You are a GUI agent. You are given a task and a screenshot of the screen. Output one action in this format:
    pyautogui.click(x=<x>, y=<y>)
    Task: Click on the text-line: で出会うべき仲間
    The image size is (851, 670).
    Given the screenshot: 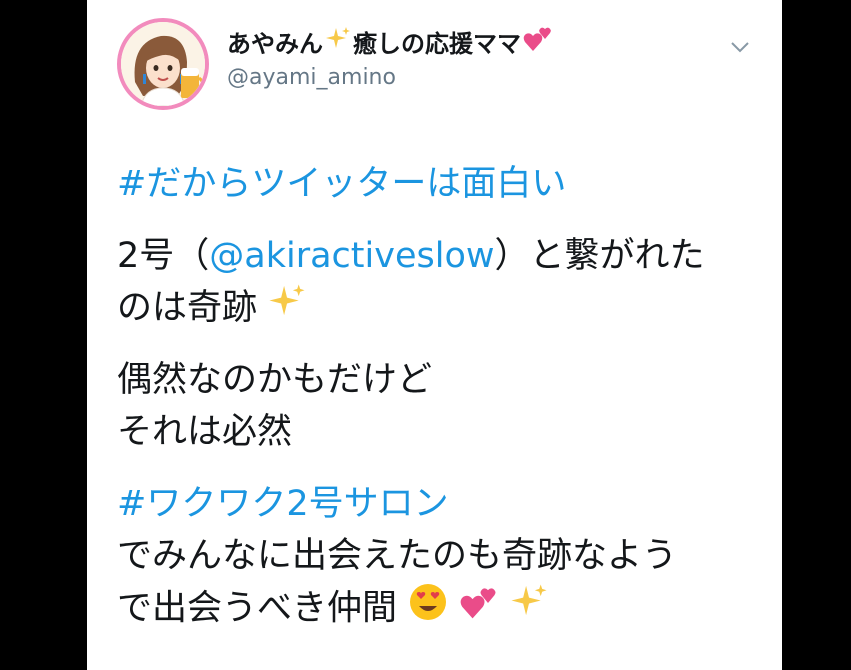 What is the action you would take?
    pyautogui.click(x=442, y=608)
    